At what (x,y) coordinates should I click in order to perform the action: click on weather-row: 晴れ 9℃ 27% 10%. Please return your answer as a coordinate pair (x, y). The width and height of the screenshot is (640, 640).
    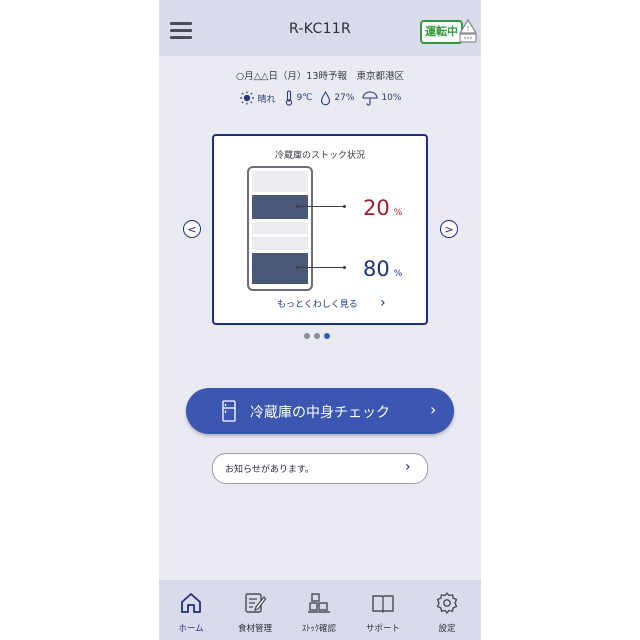
    Looking at the image, I should click on (320, 98).